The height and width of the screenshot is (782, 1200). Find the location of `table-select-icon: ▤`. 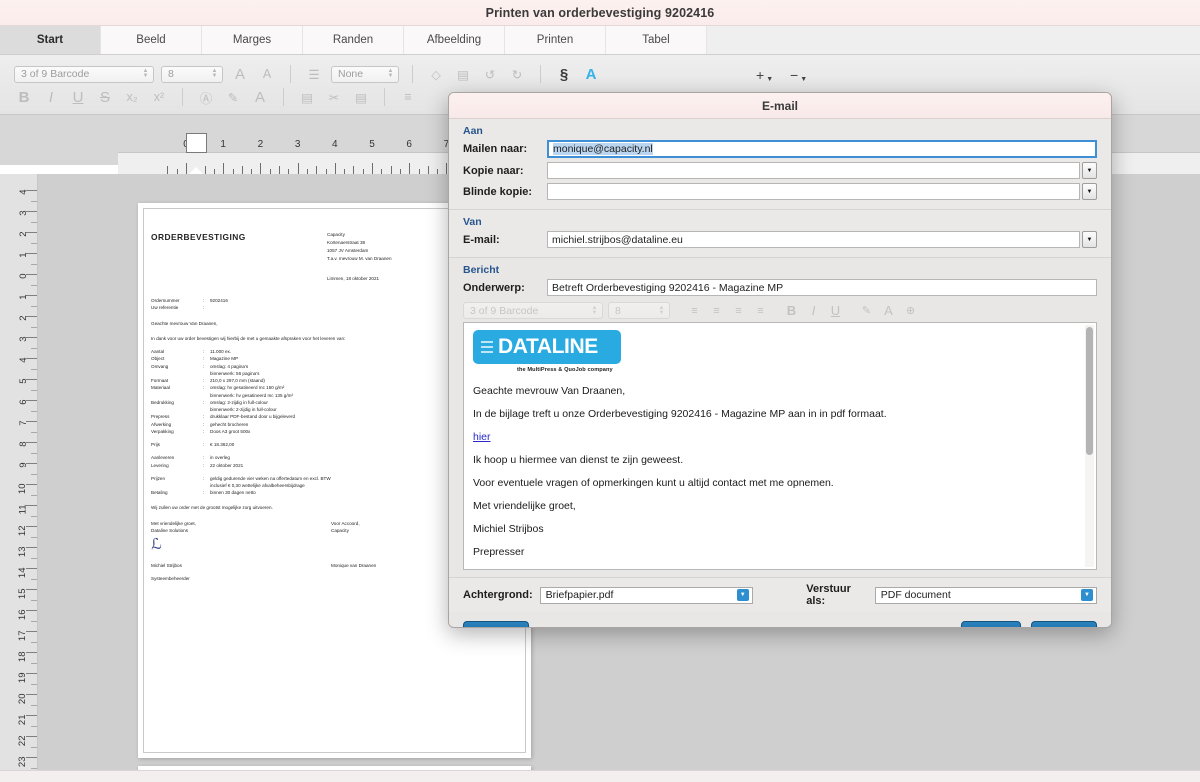

table-select-icon: ▤ is located at coordinates (463, 74).